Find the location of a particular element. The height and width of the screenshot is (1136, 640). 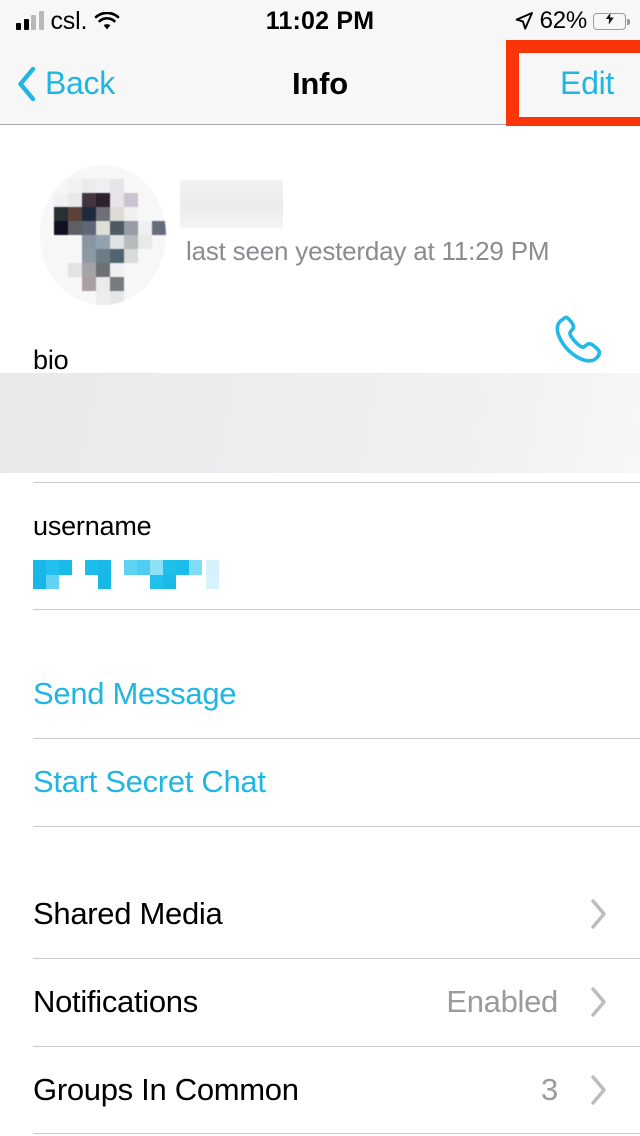

status-bar: csl. 11:02 PM 62% is located at coordinates (320, 21).